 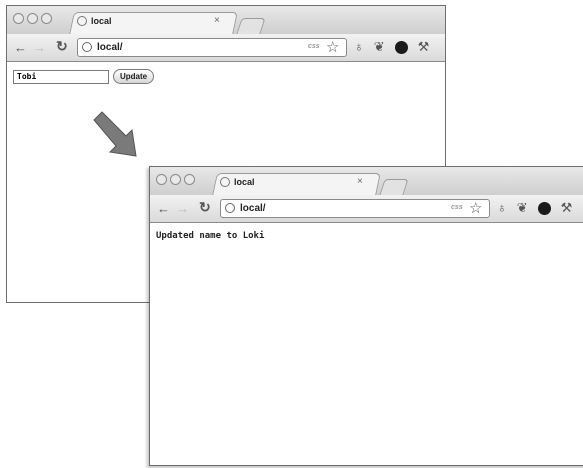 I want to click on update-form: Update, so click(x=84, y=76).